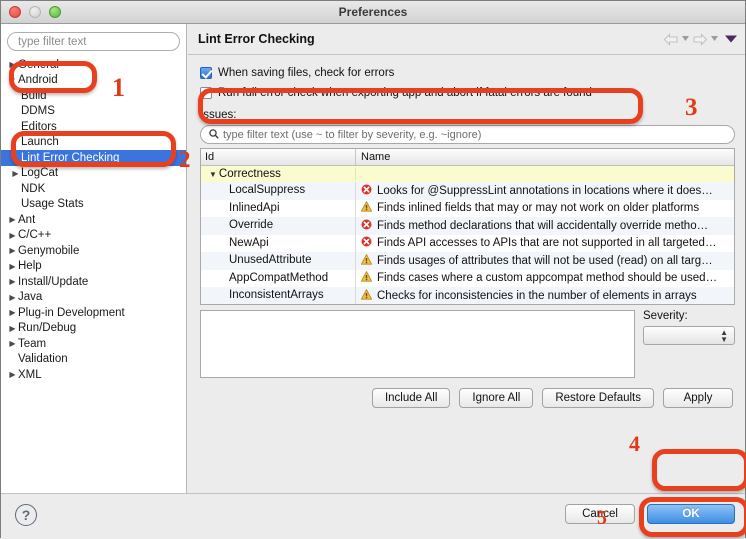 This screenshot has width=746, height=539. Describe the element at coordinates (417, 344) in the screenshot. I see `issue-details-panel` at that location.